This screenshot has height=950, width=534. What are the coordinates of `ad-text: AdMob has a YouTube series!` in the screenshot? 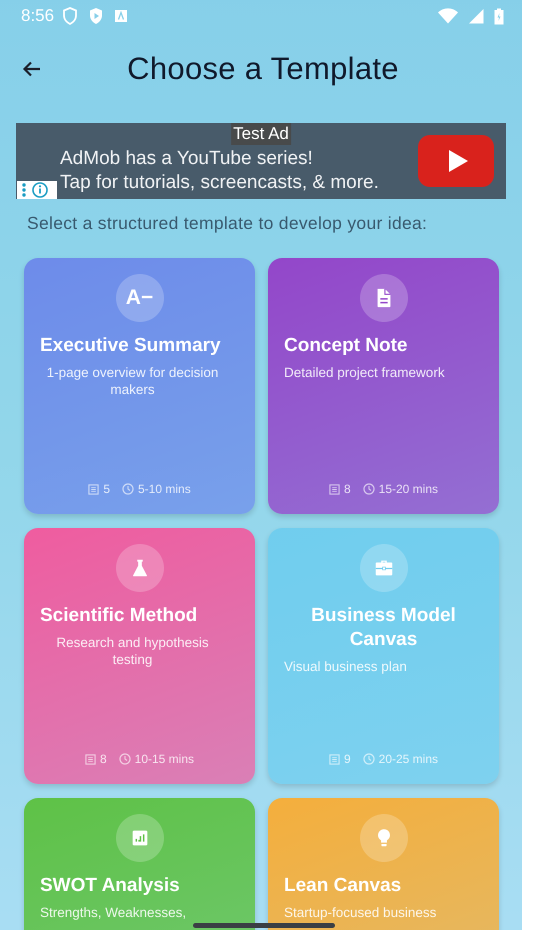 It's located at (186, 159).